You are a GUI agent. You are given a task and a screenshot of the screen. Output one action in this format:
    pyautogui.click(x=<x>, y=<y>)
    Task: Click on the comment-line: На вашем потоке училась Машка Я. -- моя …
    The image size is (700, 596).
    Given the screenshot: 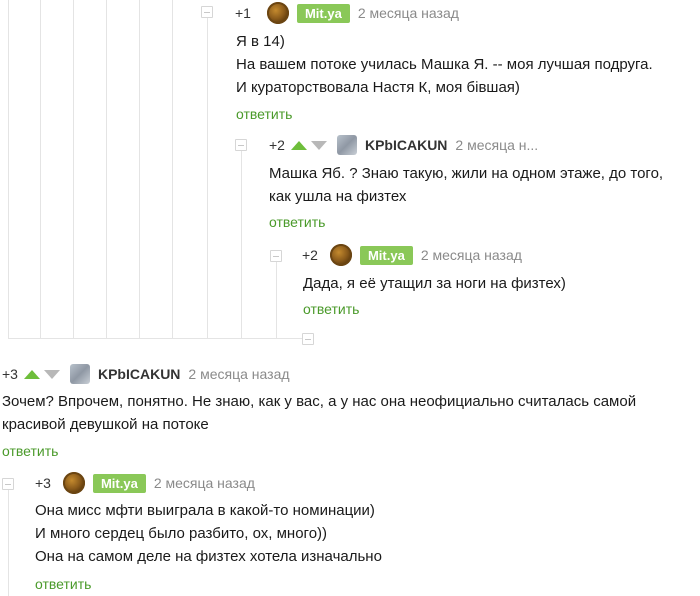 What is the action you would take?
    pyautogui.click(x=444, y=64)
    